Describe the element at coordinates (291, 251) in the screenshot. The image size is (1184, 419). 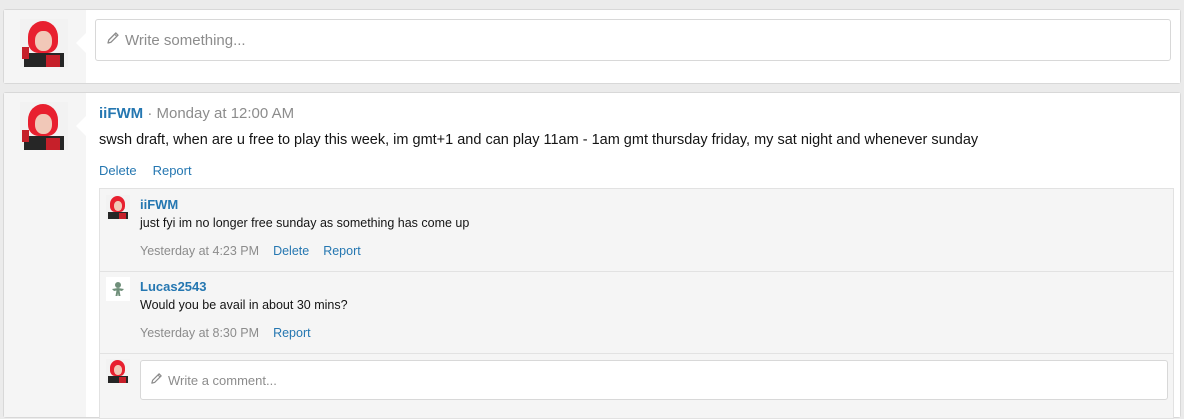
I see `delete-comment-link: Delete` at that location.